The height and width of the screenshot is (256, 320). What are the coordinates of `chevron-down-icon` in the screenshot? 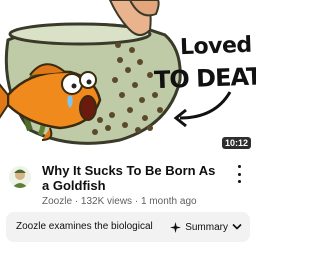 It's located at (237, 226).